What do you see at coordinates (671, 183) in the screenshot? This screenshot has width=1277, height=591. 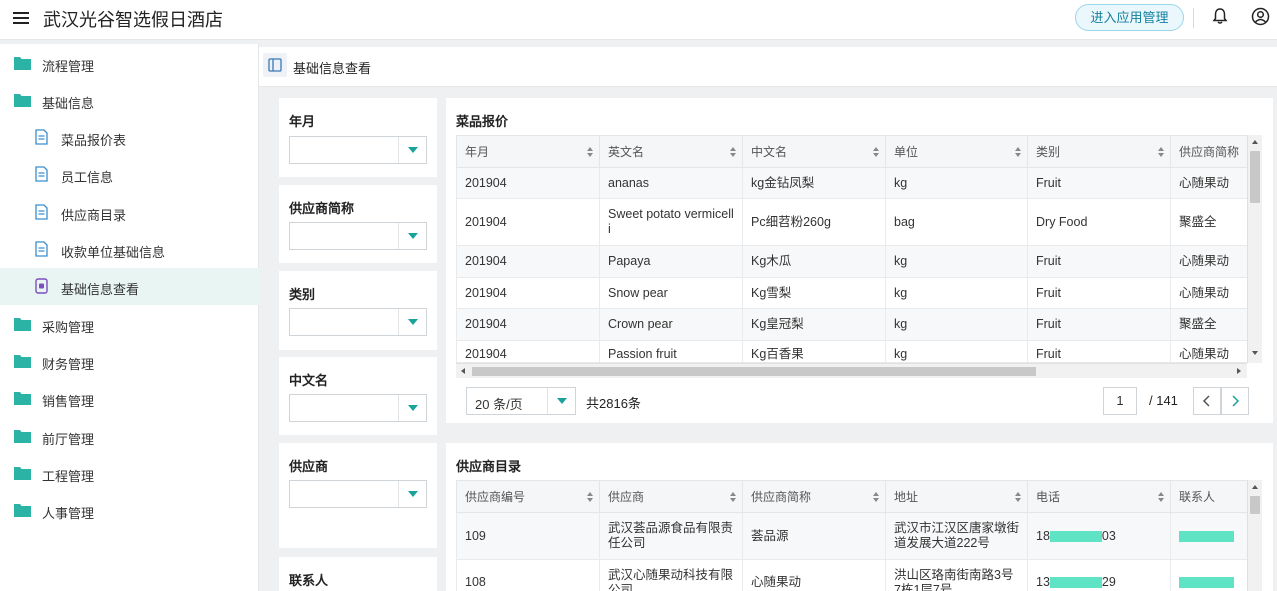 I see `table-cell: ananas` at bounding box center [671, 183].